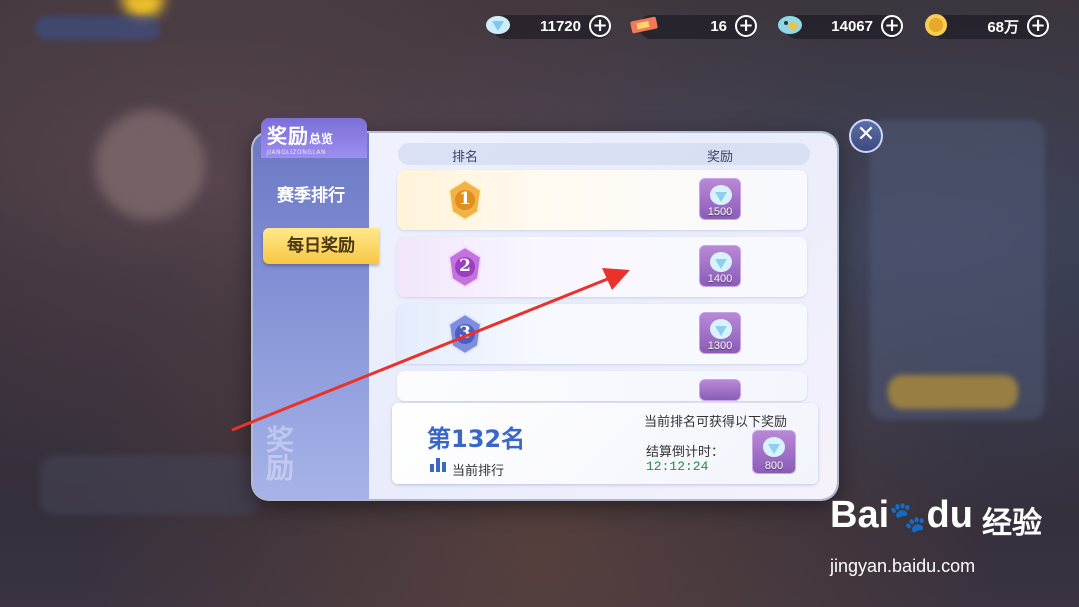 This screenshot has height=607, width=1079. I want to click on watermark-logo: Bai🐾du, so click(901, 515).